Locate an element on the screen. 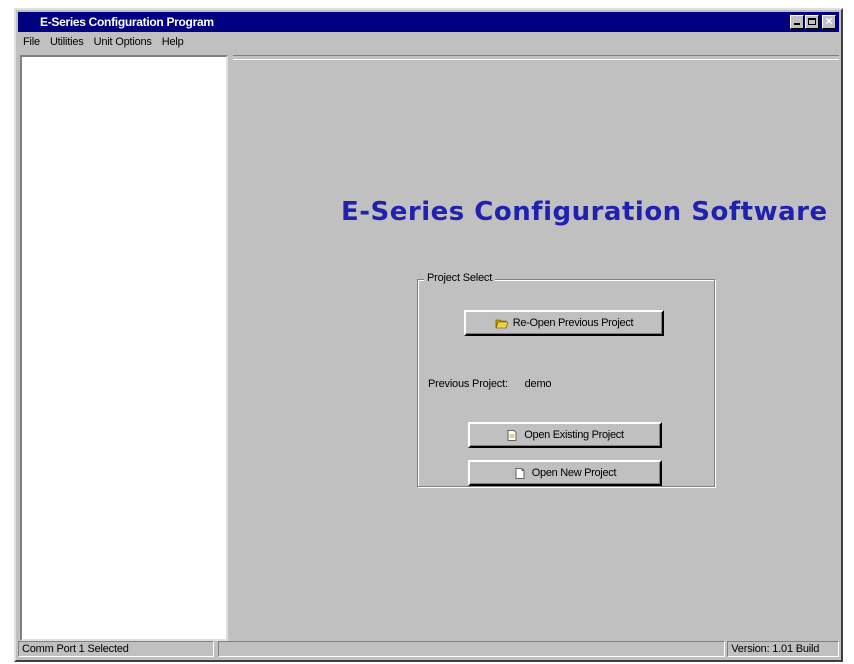 The width and height of the screenshot is (854, 664). reopen-previous-project-button: Re-Open Previous Project is located at coordinates (564, 323).